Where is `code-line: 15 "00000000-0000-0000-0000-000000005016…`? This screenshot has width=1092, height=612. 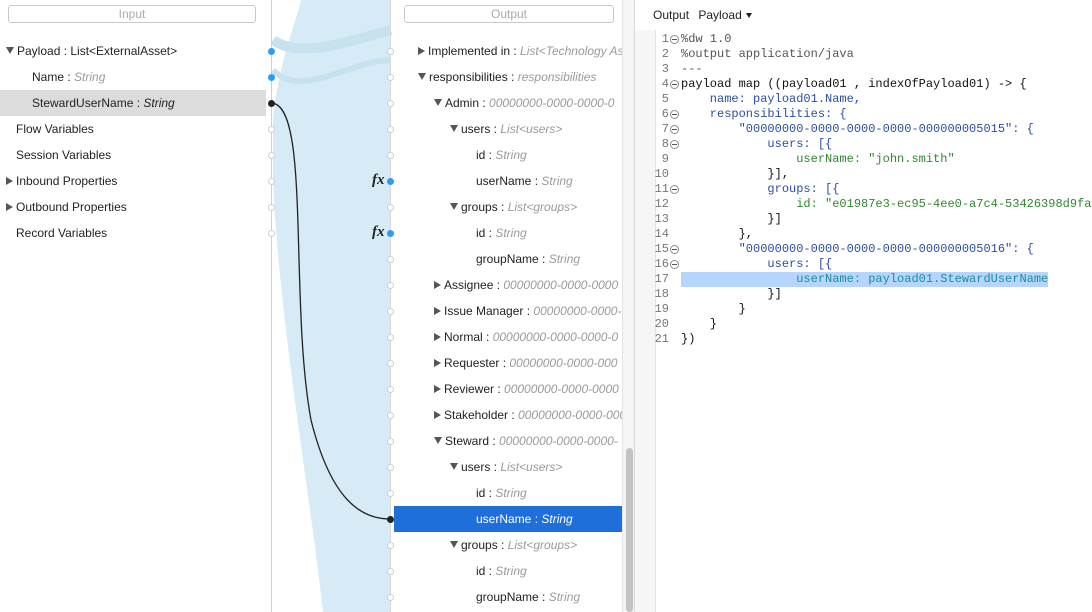
code-line: 15 "00000000-0000-0000-0000-000000005016… is located at coordinates (863, 249).